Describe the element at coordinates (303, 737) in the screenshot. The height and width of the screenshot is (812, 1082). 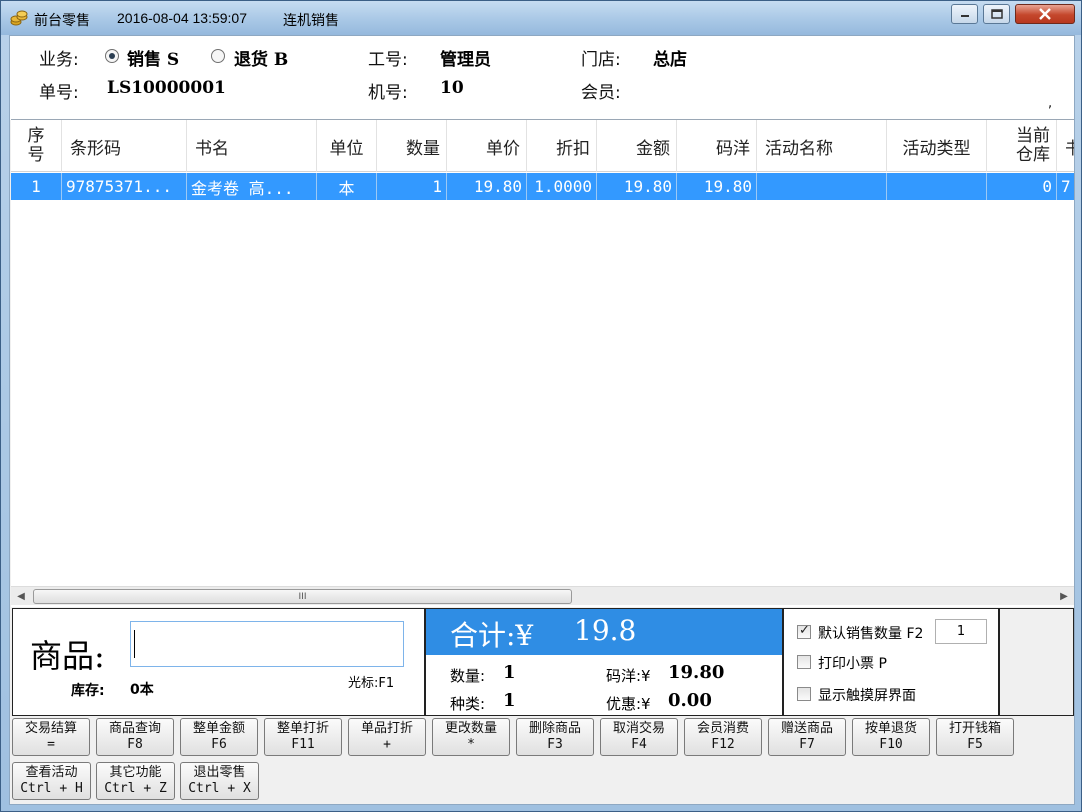
I see `order-discount-button: 整单打折 F11` at that location.